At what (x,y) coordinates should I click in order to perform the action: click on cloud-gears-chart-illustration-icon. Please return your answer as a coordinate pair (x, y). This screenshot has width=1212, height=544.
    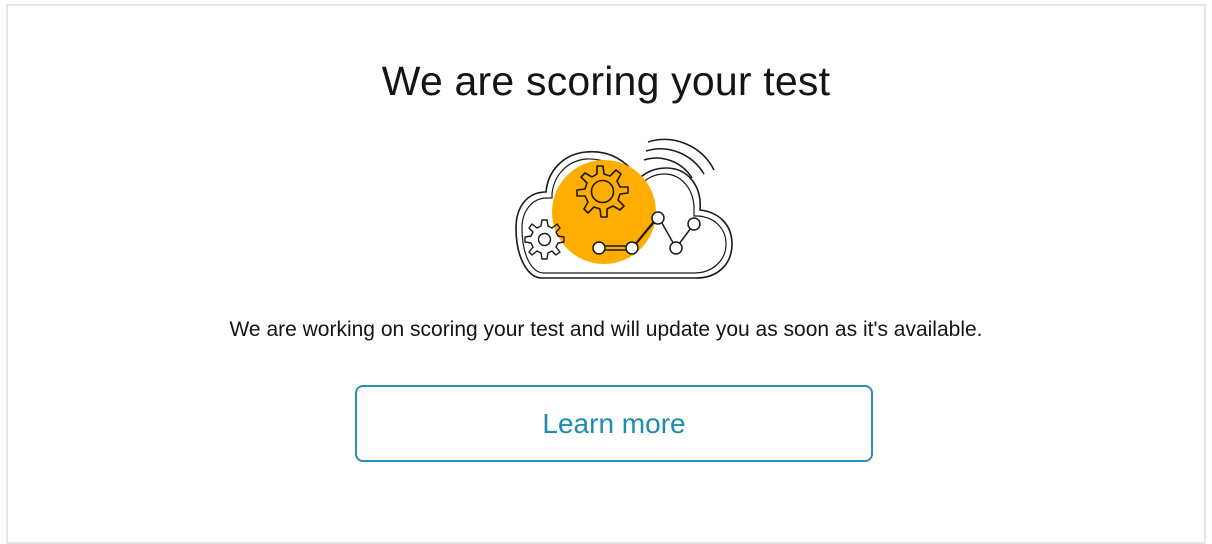
    Looking at the image, I should click on (624, 208).